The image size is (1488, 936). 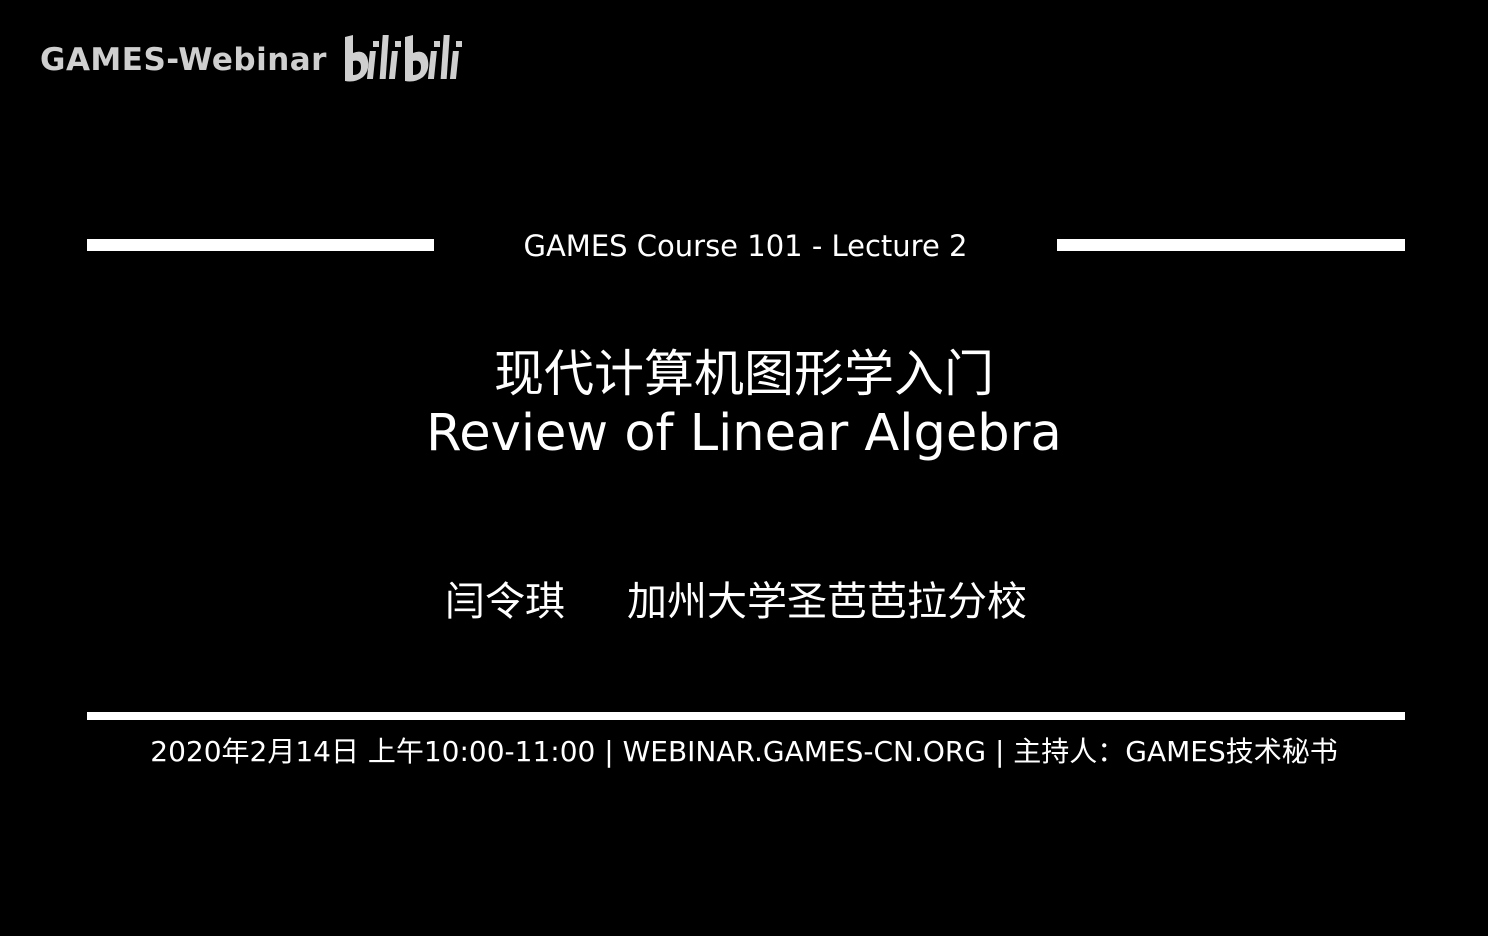 I want to click on footer-rule, so click(x=746, y=716).